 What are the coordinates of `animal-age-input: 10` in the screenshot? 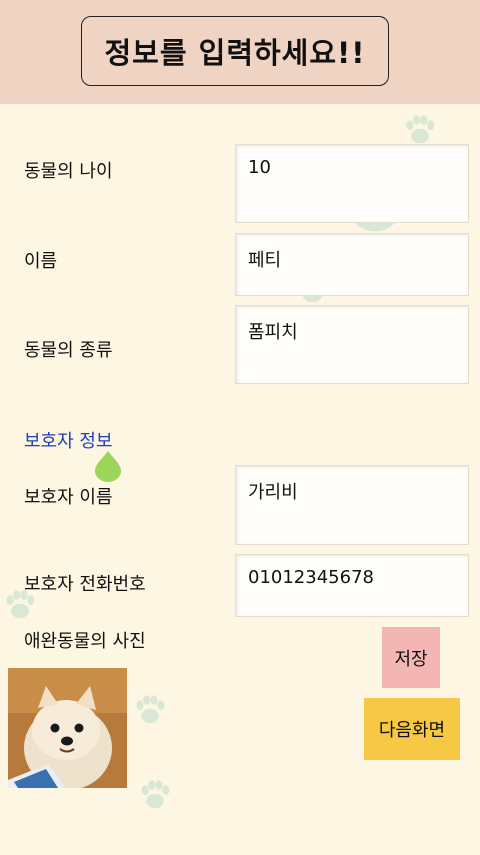 It's located at (352, 183).